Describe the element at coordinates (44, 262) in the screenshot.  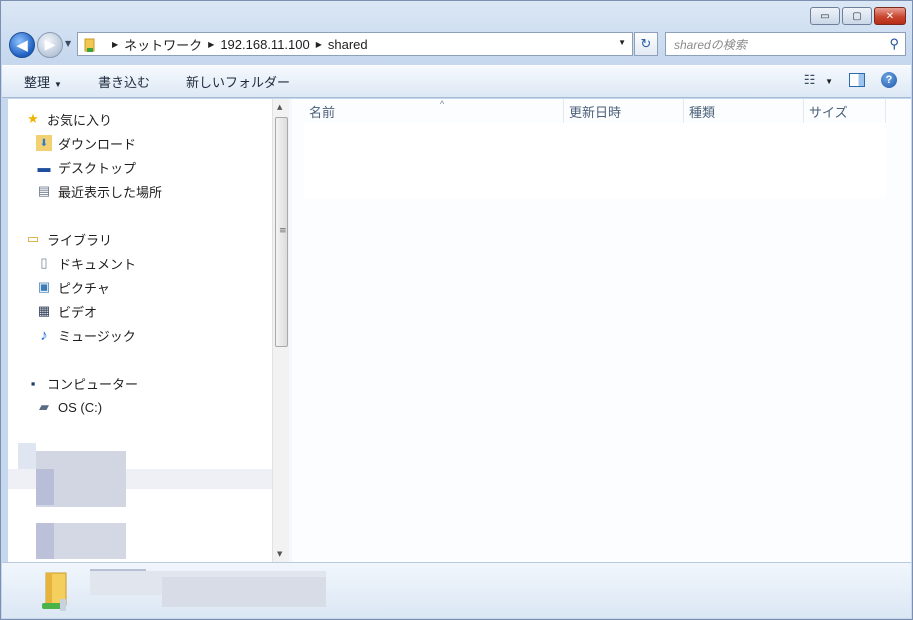
I see `document-icon: ▯` at that location.